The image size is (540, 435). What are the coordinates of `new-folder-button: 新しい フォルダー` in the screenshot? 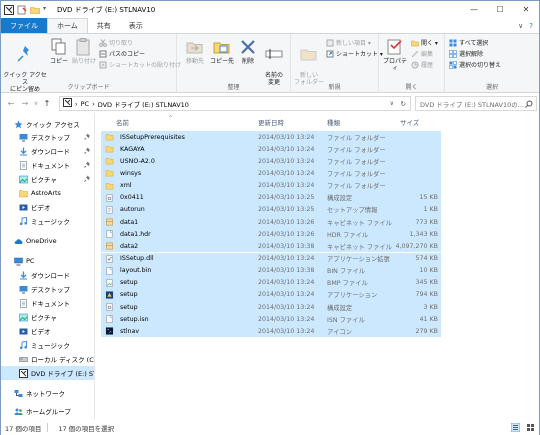 It's located at (309, 62).